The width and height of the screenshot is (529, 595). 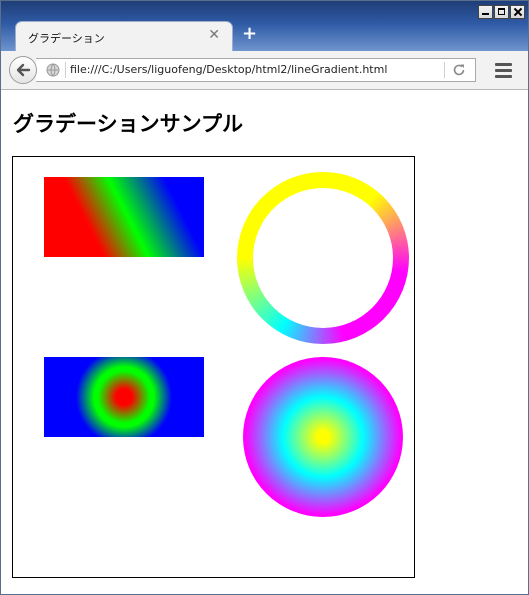 I want to click on ring-inner-hole, so click(x=323, y=258).